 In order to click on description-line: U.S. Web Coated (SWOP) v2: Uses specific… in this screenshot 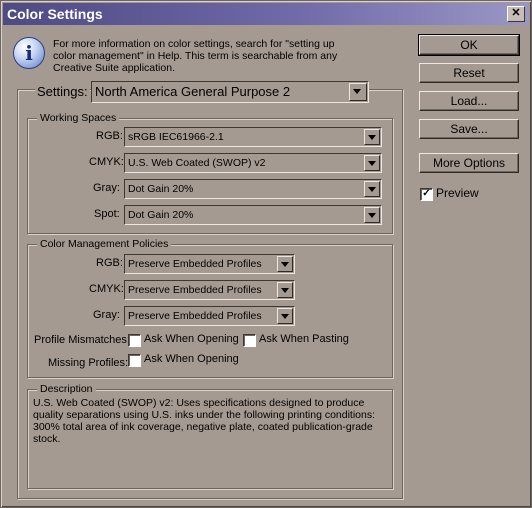, I will do `click(199, 403)`.